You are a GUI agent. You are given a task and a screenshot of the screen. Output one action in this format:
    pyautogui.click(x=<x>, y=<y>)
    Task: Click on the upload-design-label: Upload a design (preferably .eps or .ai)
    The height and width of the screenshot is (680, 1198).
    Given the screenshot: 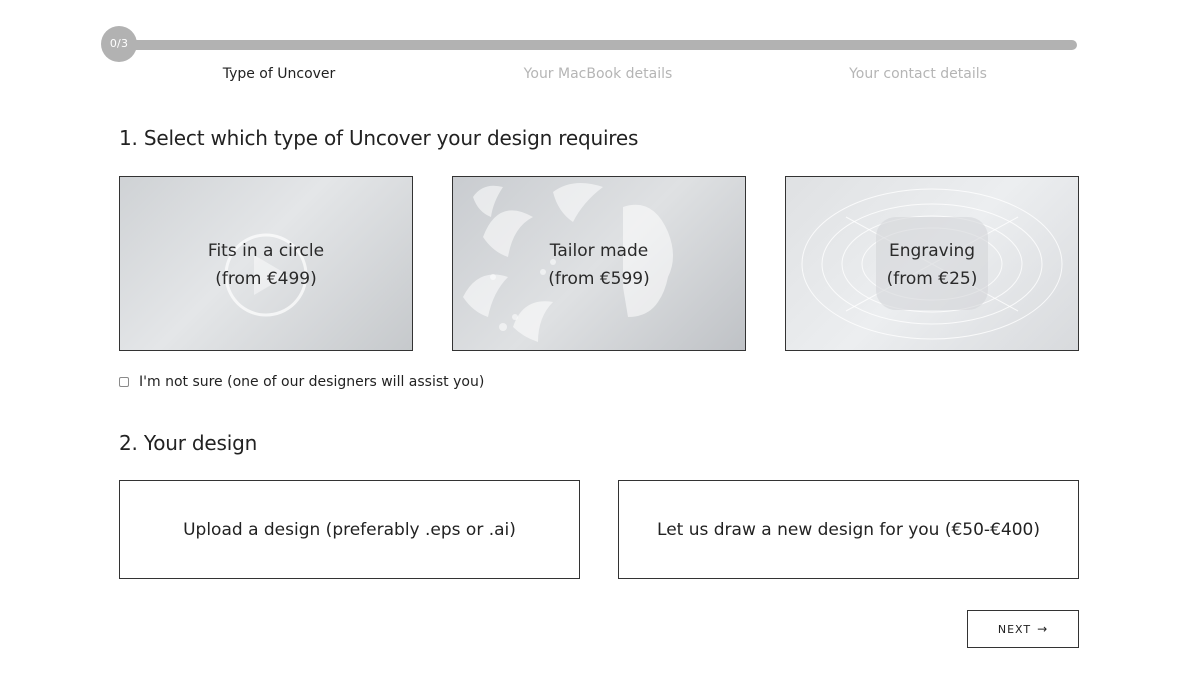 What is the action you would take?
    pyautogui.click(x=349, y=529)
    